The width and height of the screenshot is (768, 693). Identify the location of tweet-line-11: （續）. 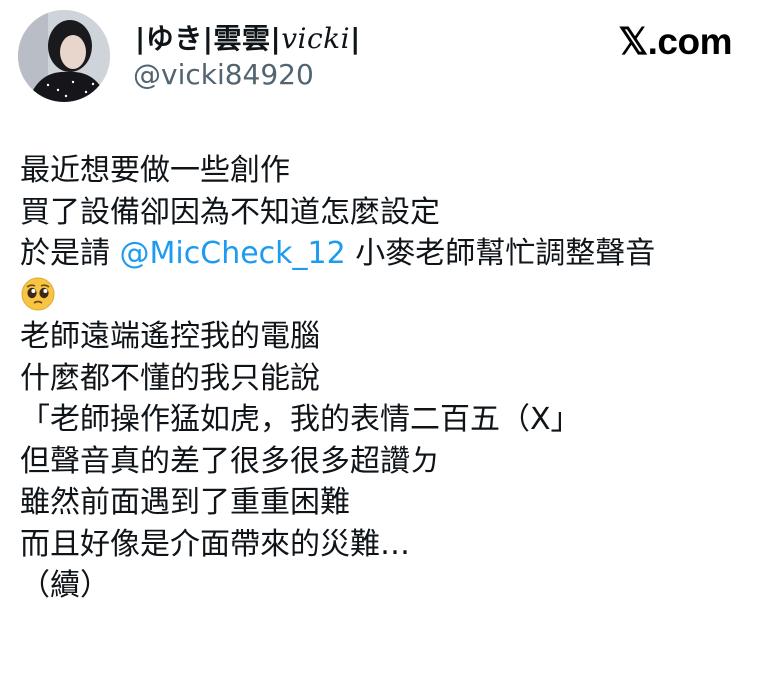
(65, 585).